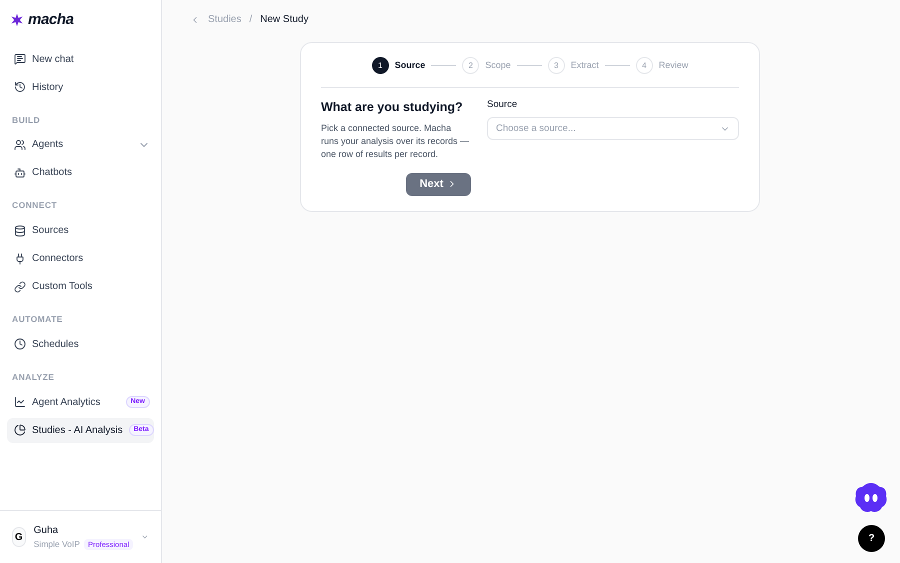 The image size is (900, 563). I want to click on step-label: Review, so click(673, 65).